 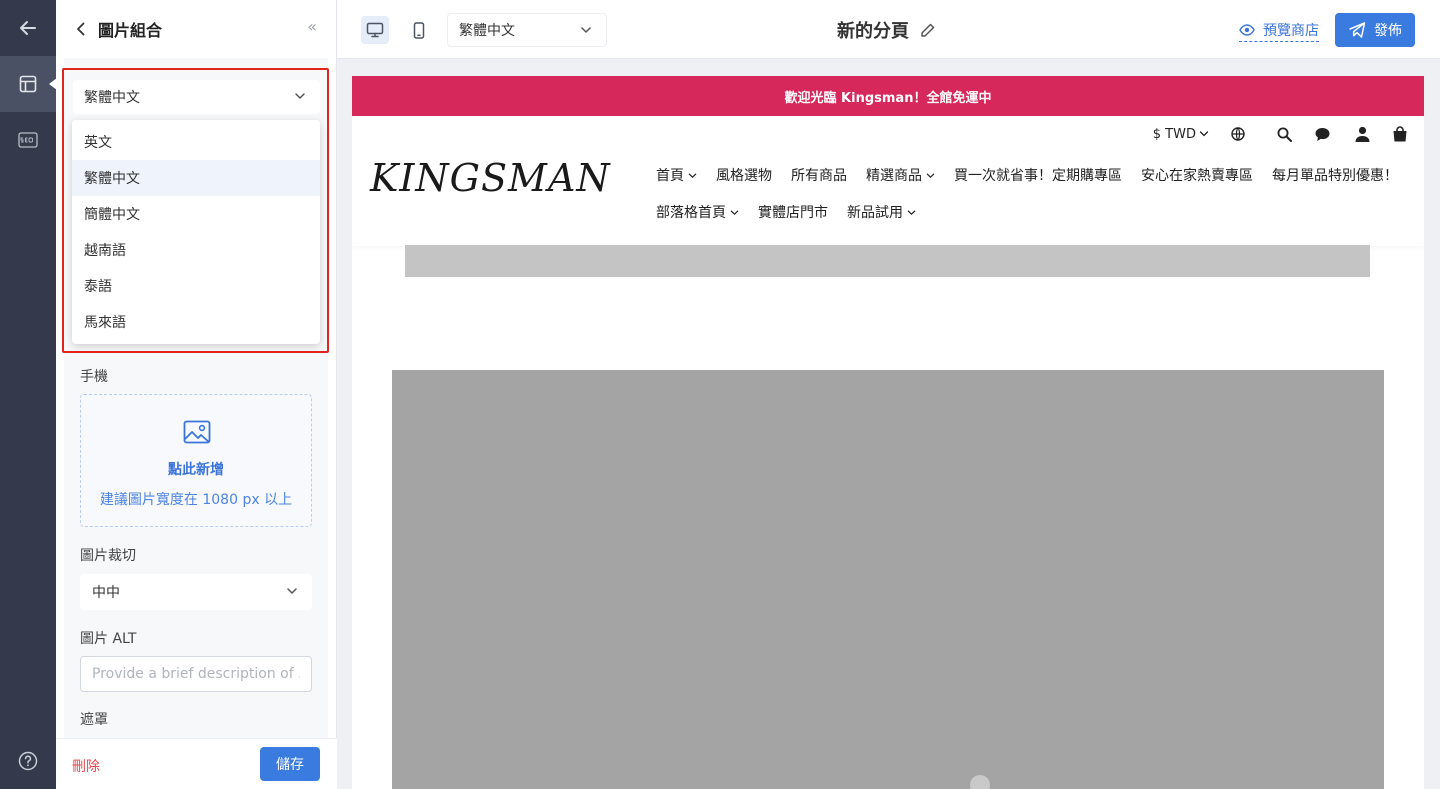 What do you see at coordinates (793, 212) in the screenshot?
I see `nav-item-stores: 實體店門市` at bounding box center [793, 212].